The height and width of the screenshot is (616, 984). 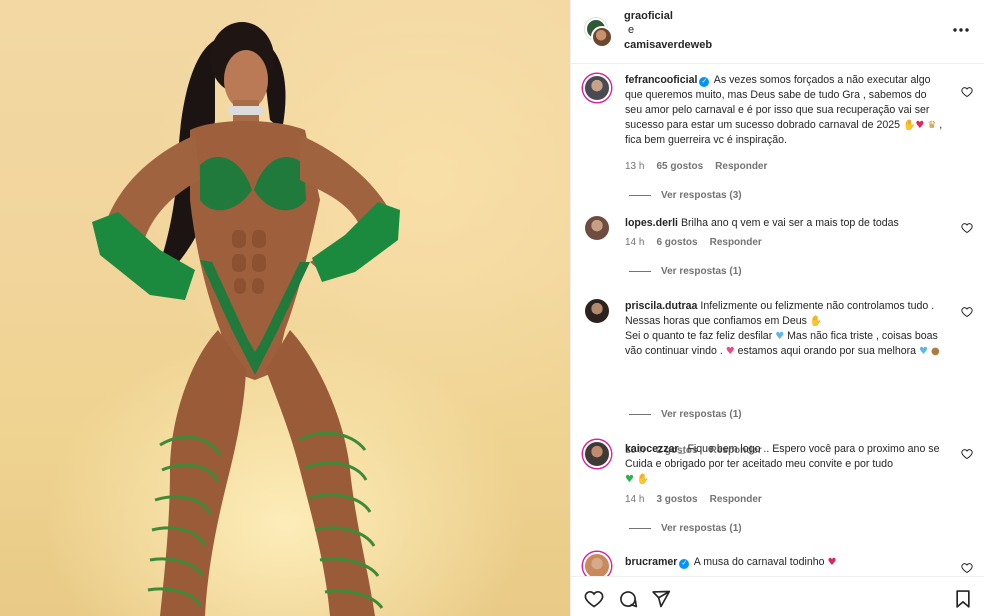 I want to click on collaborator-username: camisaverdeweb, so click(x=668, y=45).